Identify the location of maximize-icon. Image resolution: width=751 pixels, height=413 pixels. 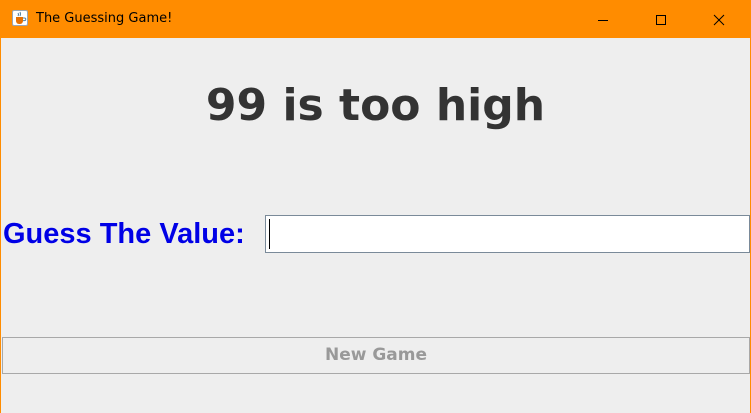
(661, 20).